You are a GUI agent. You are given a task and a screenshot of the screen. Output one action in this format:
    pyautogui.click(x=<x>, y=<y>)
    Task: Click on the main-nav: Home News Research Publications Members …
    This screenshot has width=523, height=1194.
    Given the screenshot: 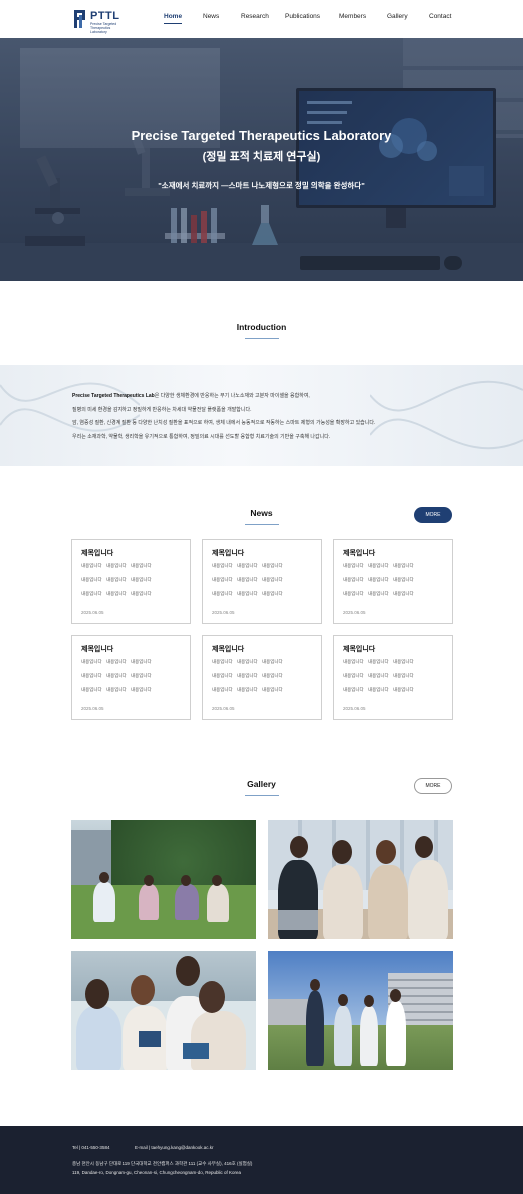 What is the action you would take?
    pyautogui.click(x=261, y=20)
    